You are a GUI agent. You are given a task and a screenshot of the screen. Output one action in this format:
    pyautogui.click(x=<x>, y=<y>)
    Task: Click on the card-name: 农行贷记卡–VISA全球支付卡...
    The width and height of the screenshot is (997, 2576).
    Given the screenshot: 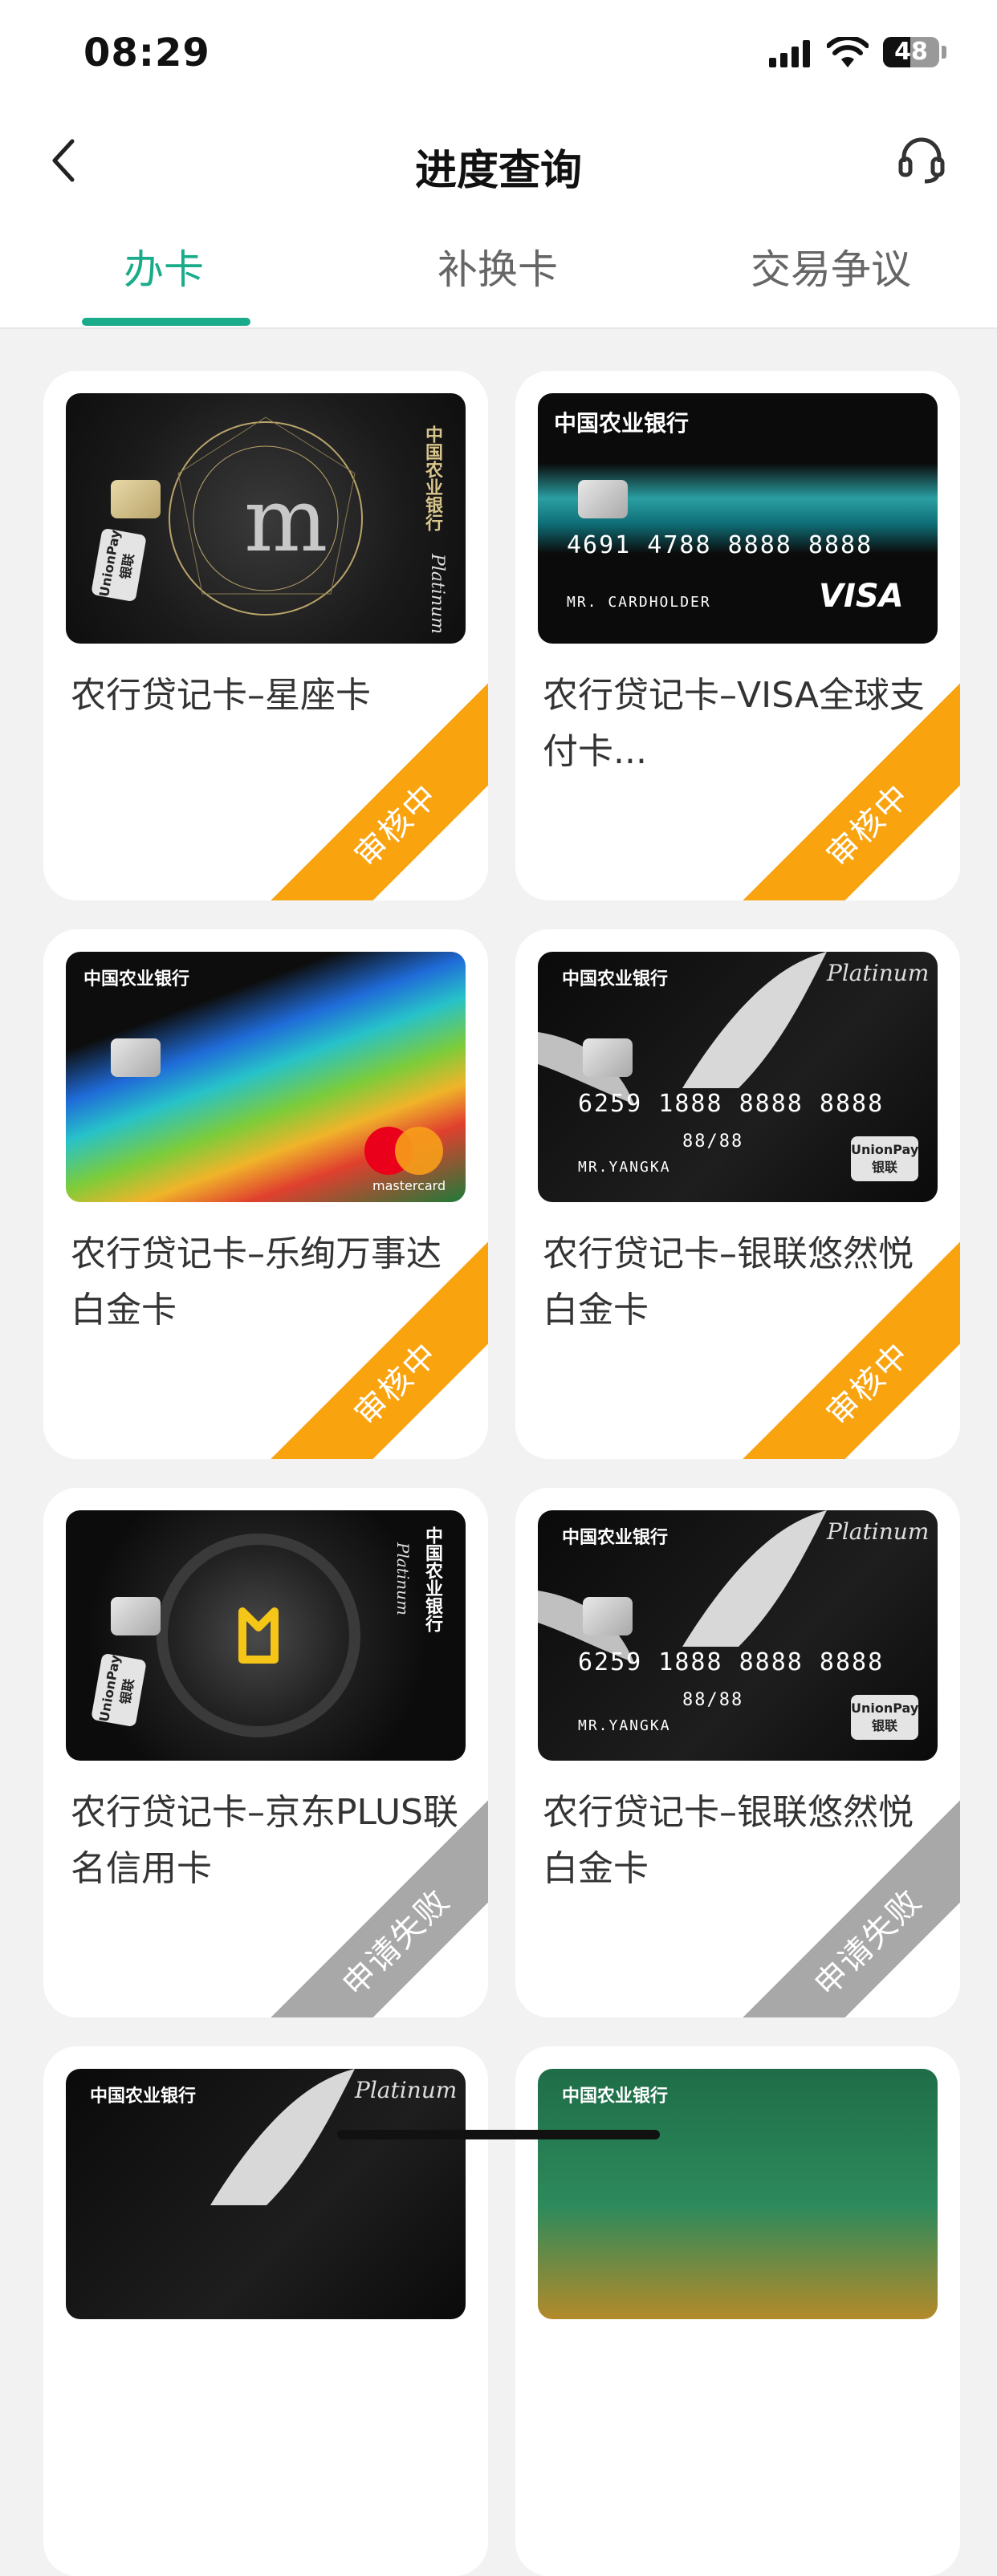 What is the action you would take?
    pyautogui.click(x=734, y=723)
    